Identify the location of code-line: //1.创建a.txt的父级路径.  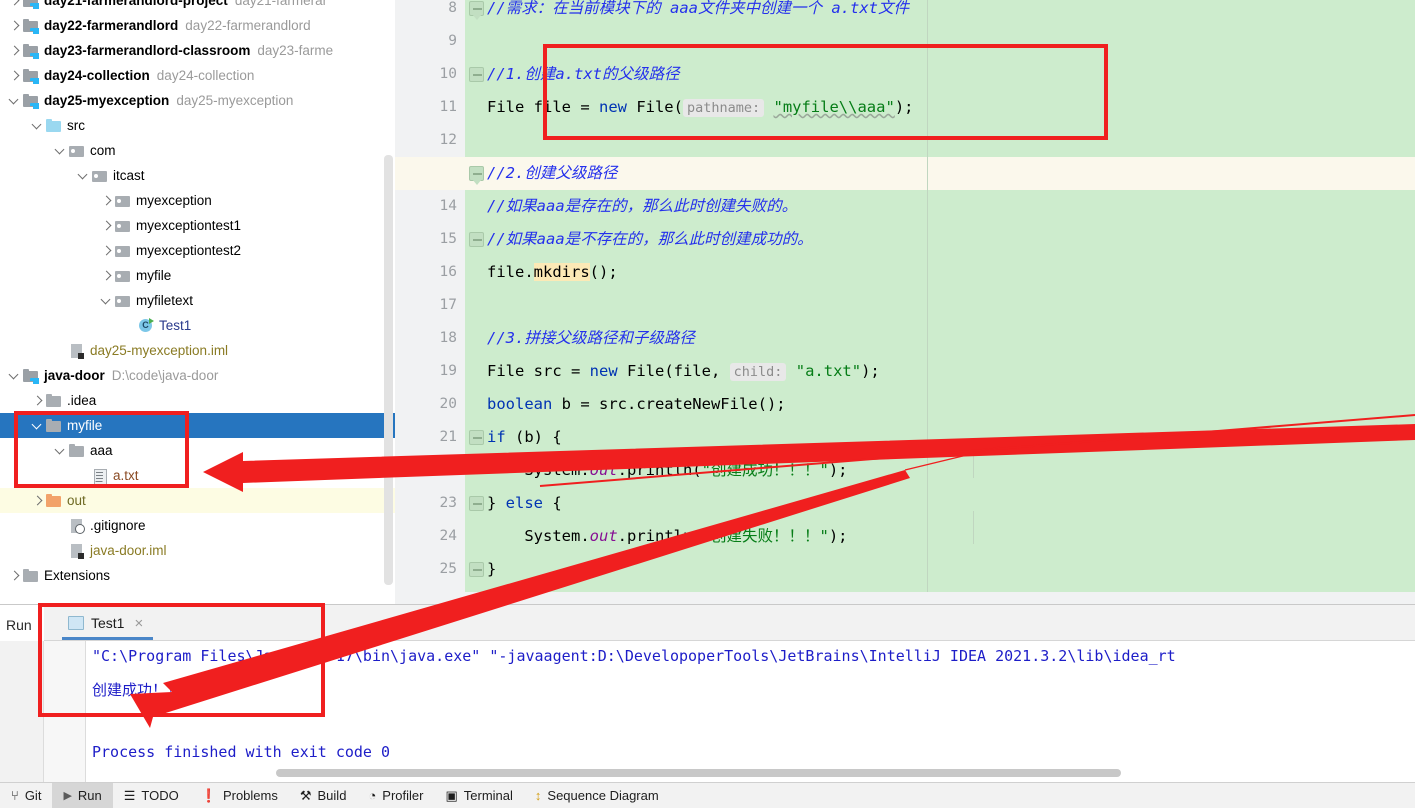
(951, 74).